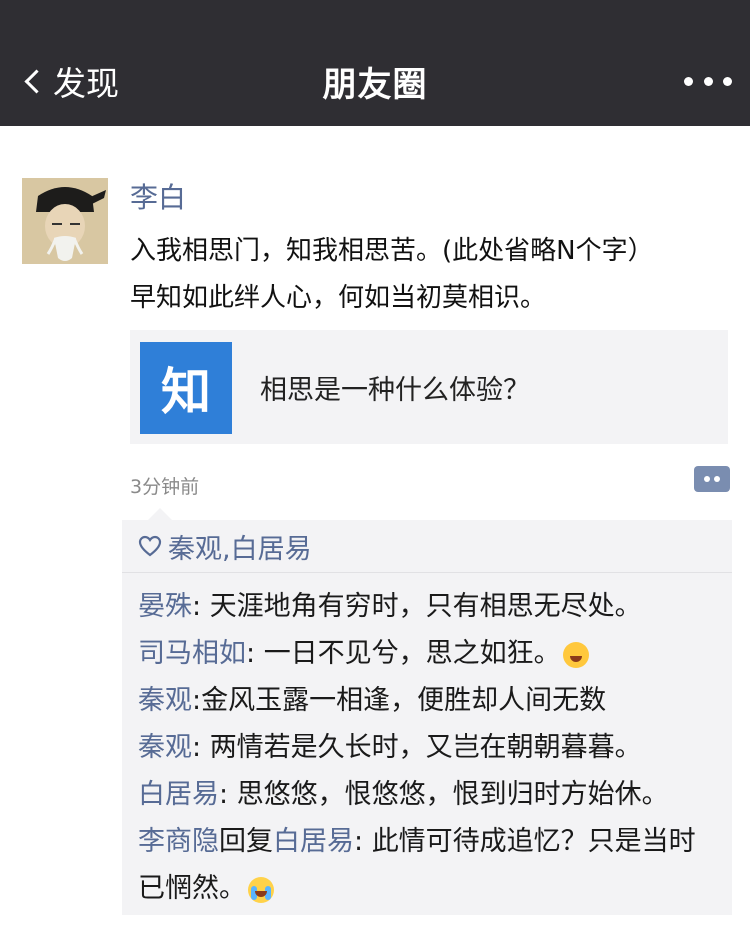 The width and height of the screenshot is (750, 927). I want to click on post-text: 入我相思门，知我相思苦。(此处省略N个字） 早知如此绊人心，何如当初莫相识。, so click(435, 275).